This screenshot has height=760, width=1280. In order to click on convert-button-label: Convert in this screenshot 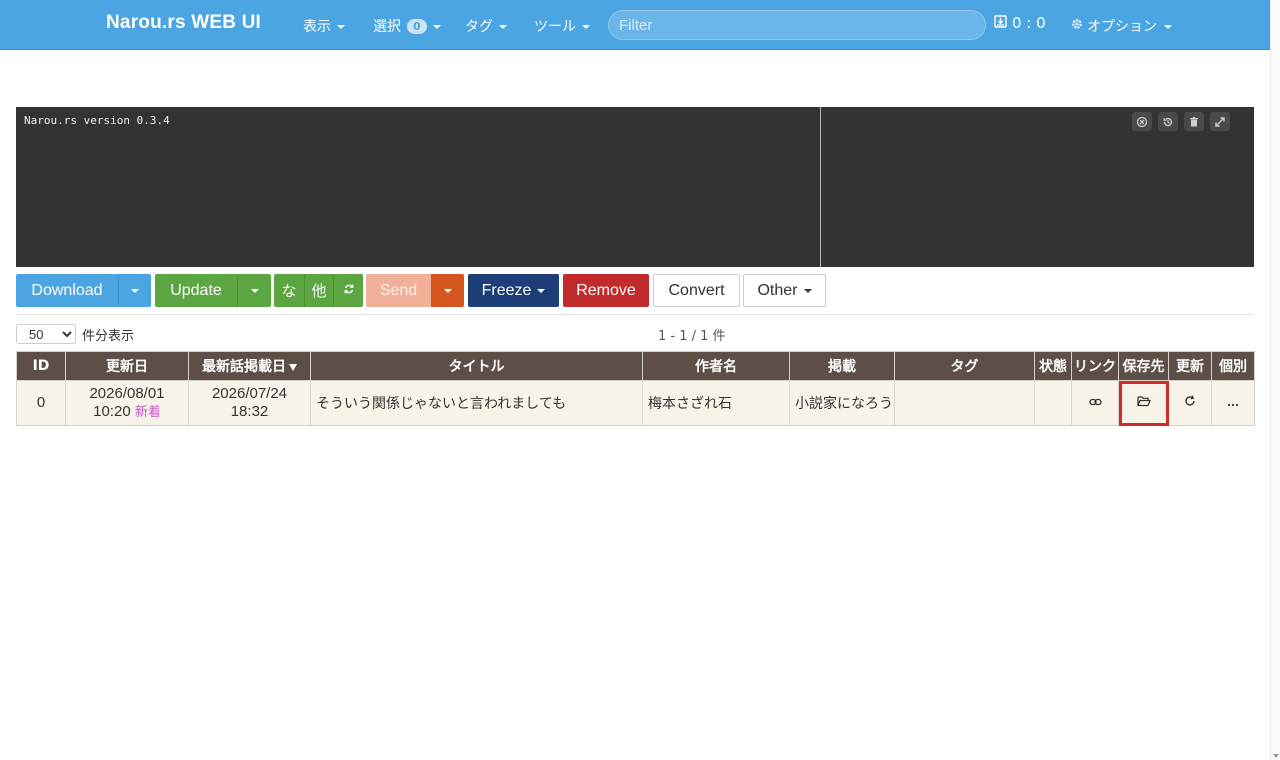, I will do `click(696, 290)`.